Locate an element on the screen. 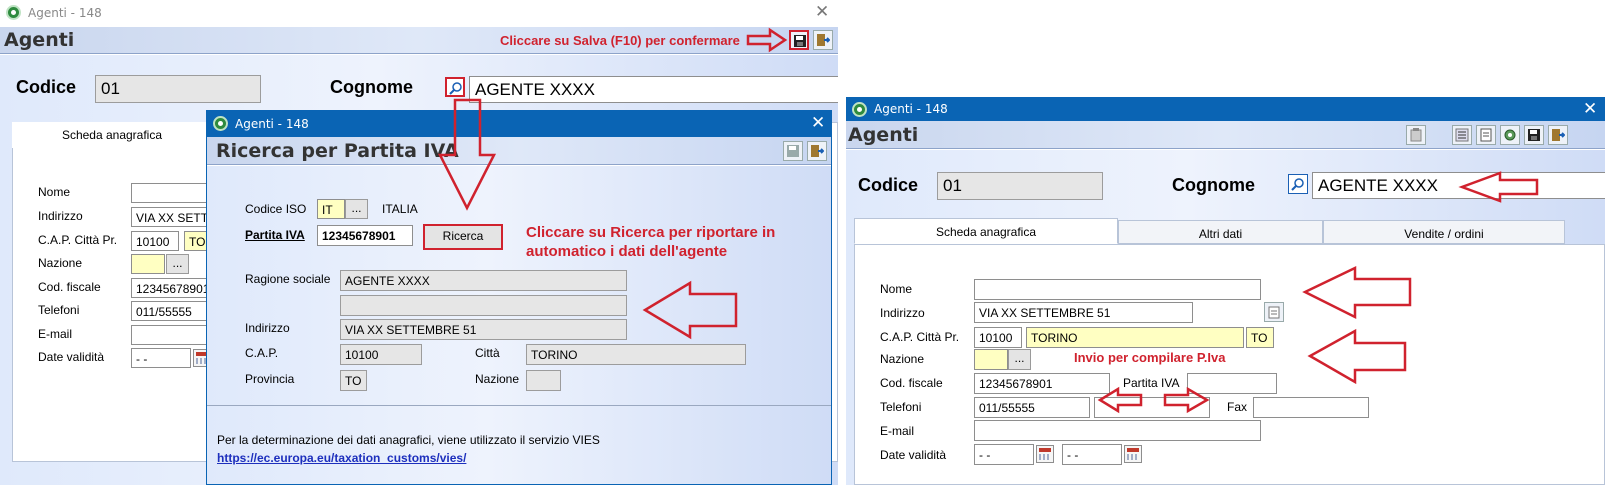  back-window-titlebar: Agenti - 148 ✕ is located at coordinates (419, 13).